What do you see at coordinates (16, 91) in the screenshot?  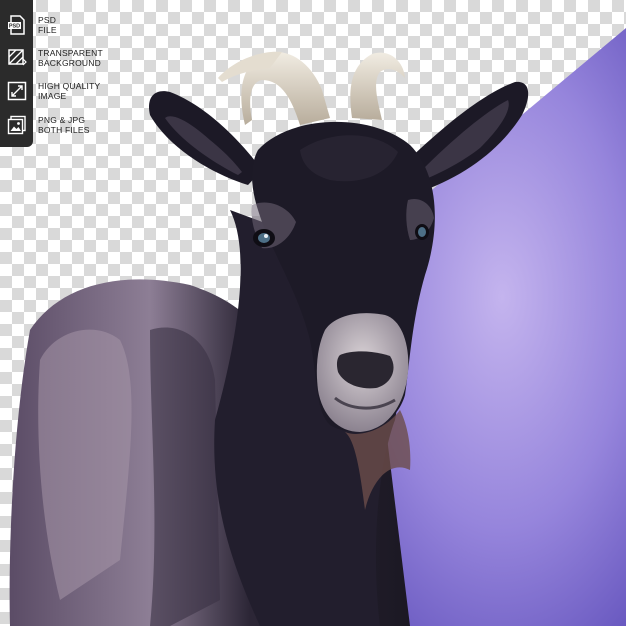 I see `high-quality-image-icon` at bounding box center [16, 91].